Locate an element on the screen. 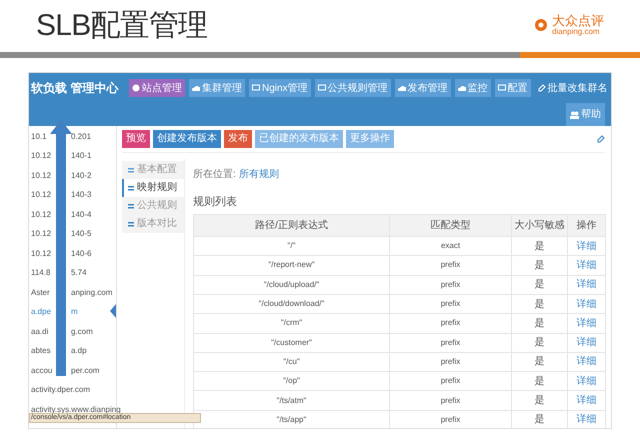  sidebar-item: m is located at coordinates (74, 312).